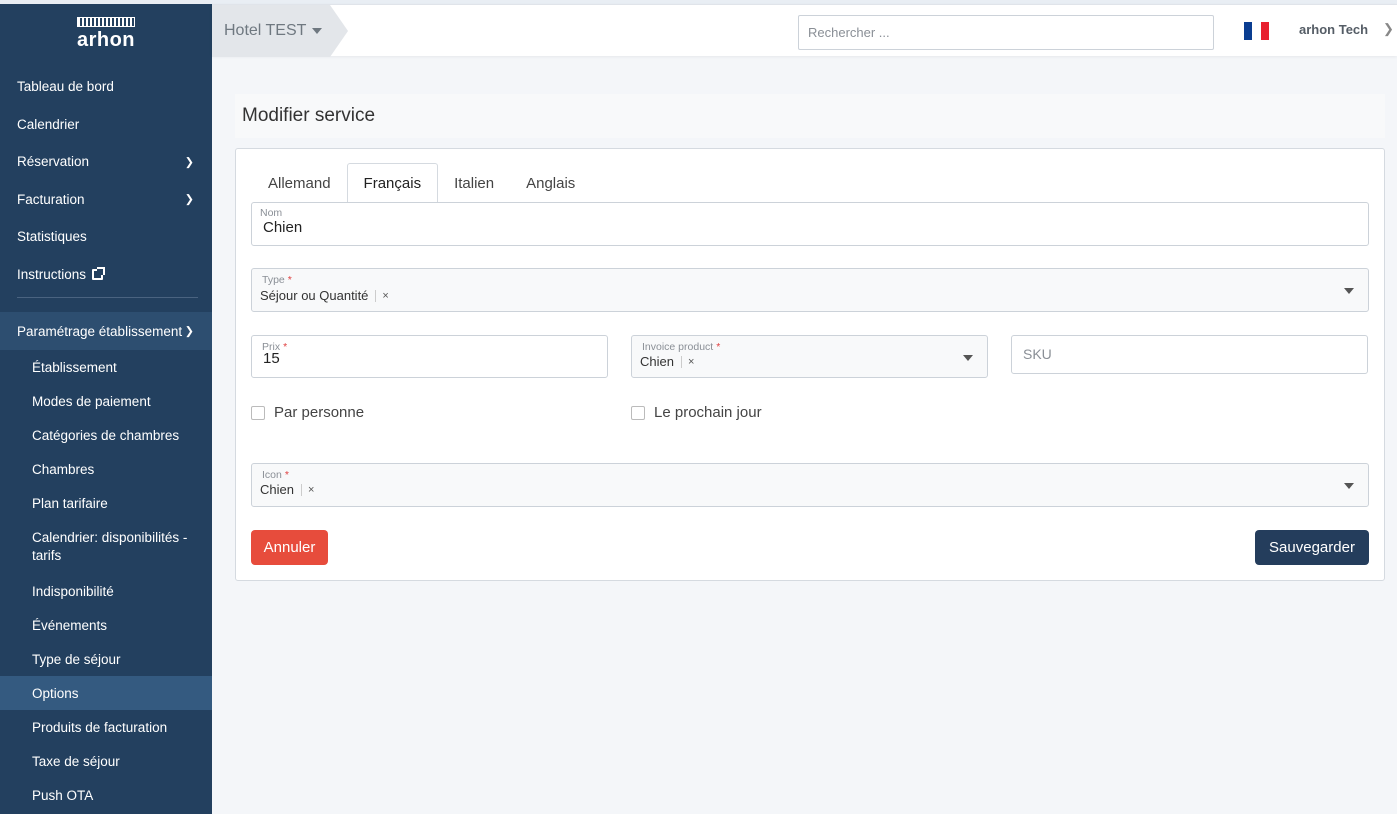 The height and width of the screenshot is (814, 1397). What do you see at coordinates (319, 412) in the screenshot?
I see `par-personne-label: Par personne` at bounding box center [319, 412].